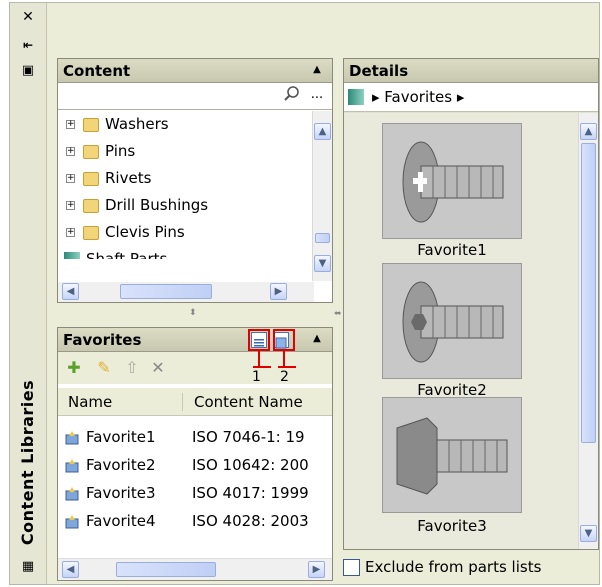 This screenshot has height=587, width=602. What do you see at coordinates (195, 71) in the screenshot?
I see `content-panel-header: Content ▲` at bounding box center [195, 71].